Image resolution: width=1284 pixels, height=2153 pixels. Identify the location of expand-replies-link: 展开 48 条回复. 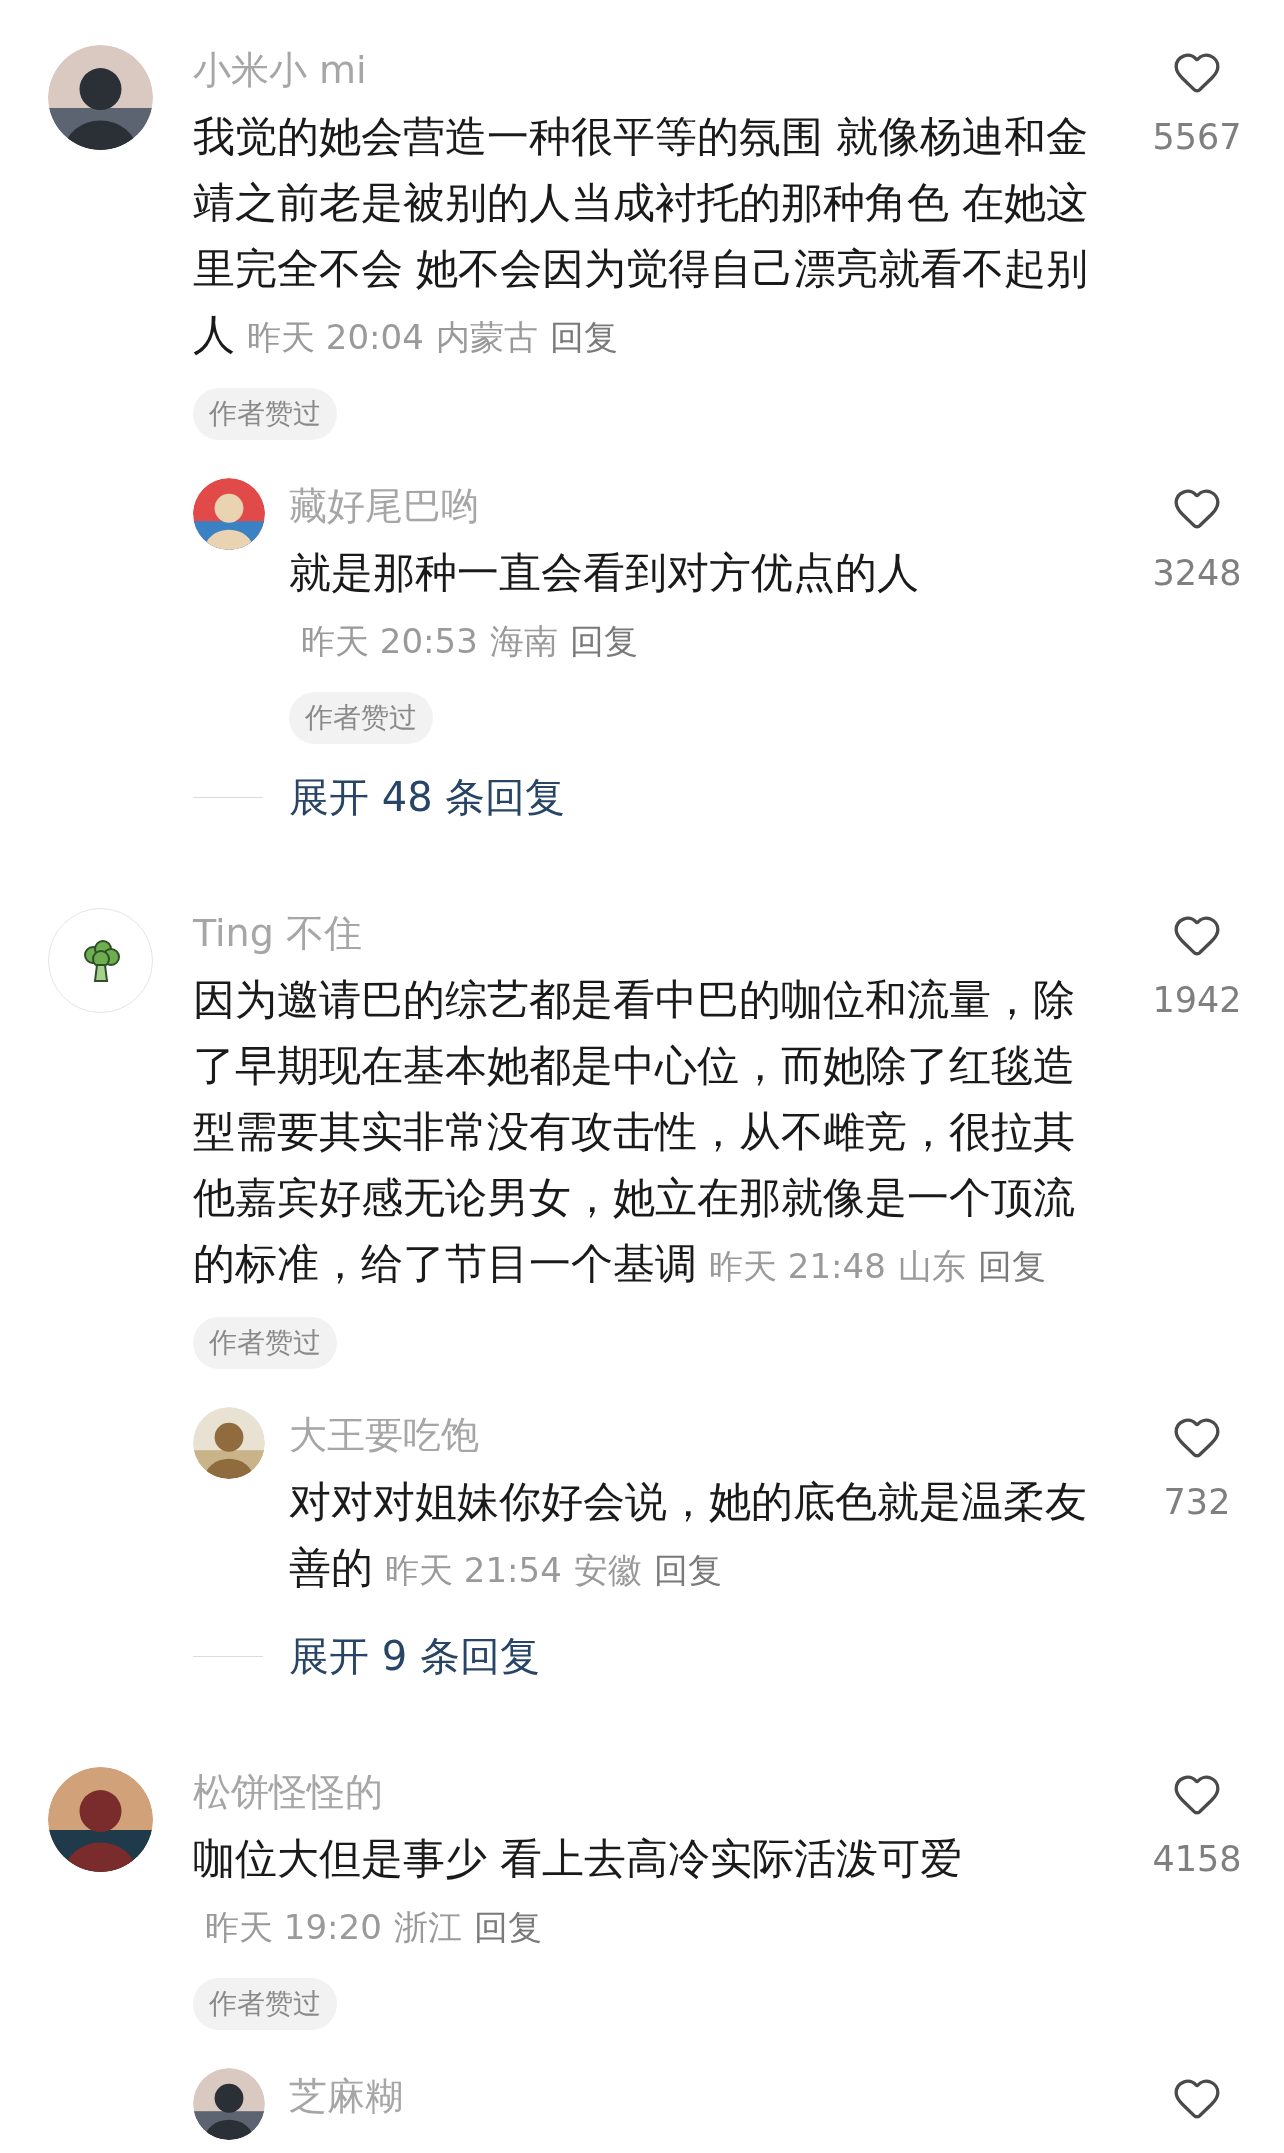
(427, 797).